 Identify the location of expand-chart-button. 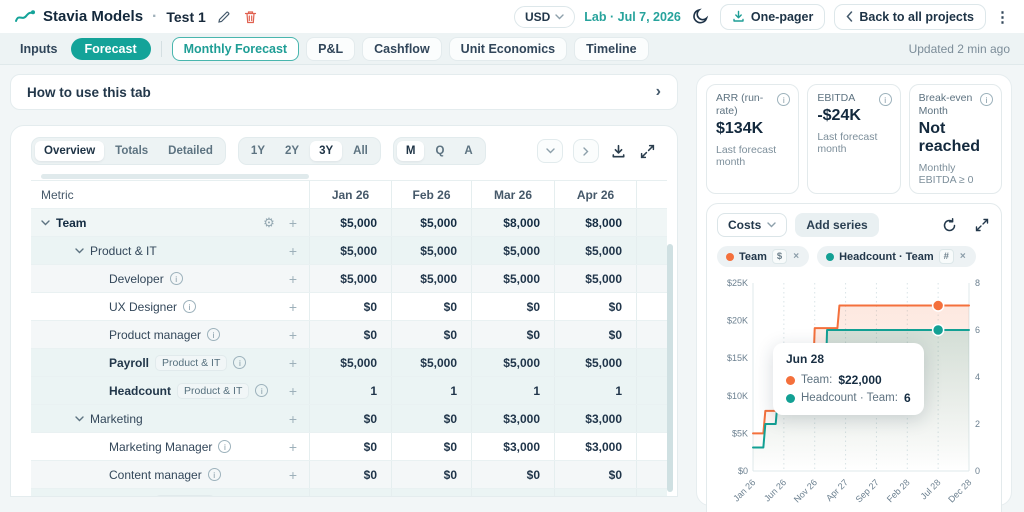
(982, 225).